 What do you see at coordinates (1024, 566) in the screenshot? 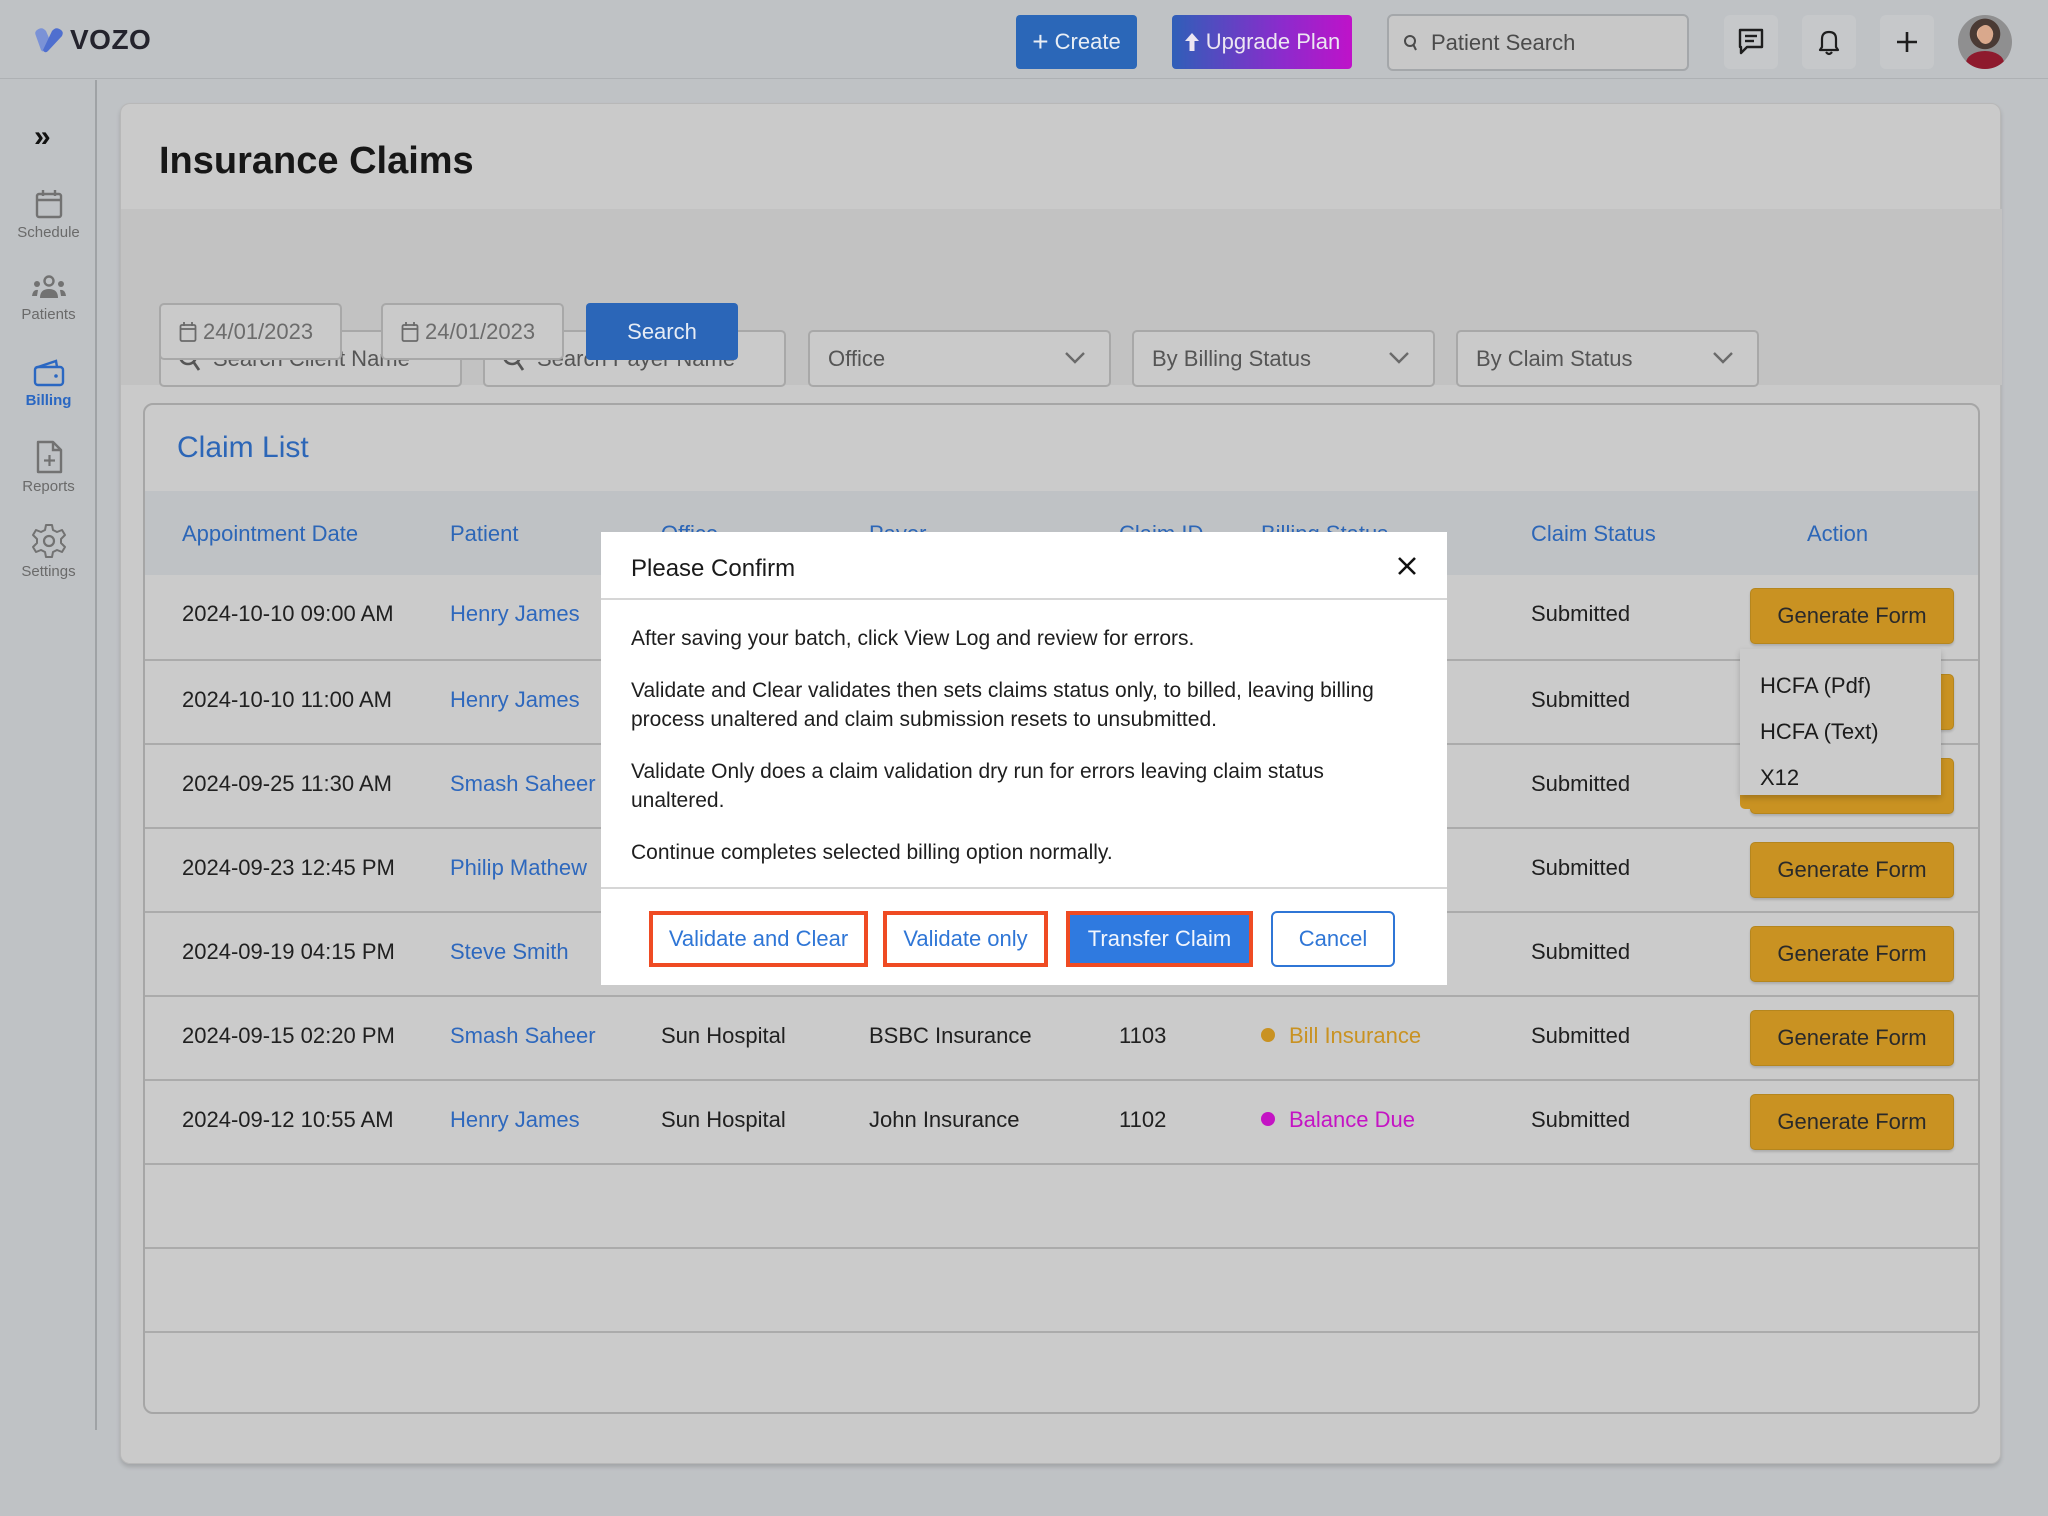
I see `dialog-header: Please Confirm` at bounding box center [1024, 566].